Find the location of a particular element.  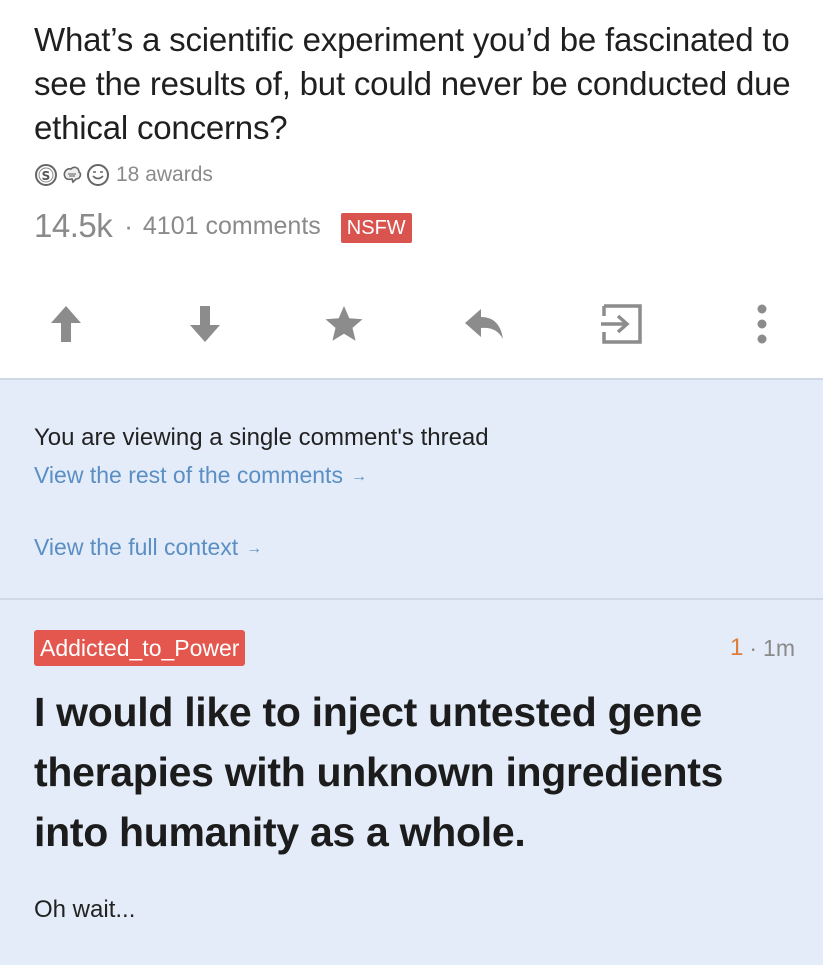

upvote-button is located at coordinates (66, 324).